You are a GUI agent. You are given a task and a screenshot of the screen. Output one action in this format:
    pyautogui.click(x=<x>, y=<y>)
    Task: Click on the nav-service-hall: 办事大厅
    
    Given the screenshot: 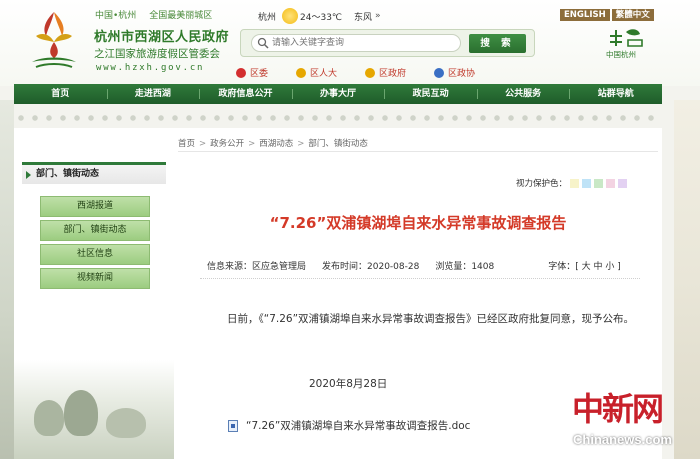 What is the action you would take?
    pyautogui.click(x=338, y=94)
    